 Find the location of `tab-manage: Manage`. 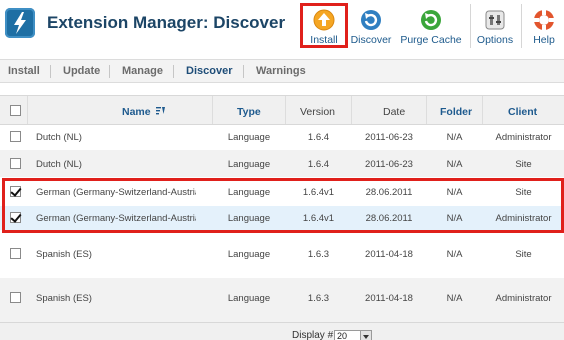

tab-manage: Manage is located at coordinates (142, 71).